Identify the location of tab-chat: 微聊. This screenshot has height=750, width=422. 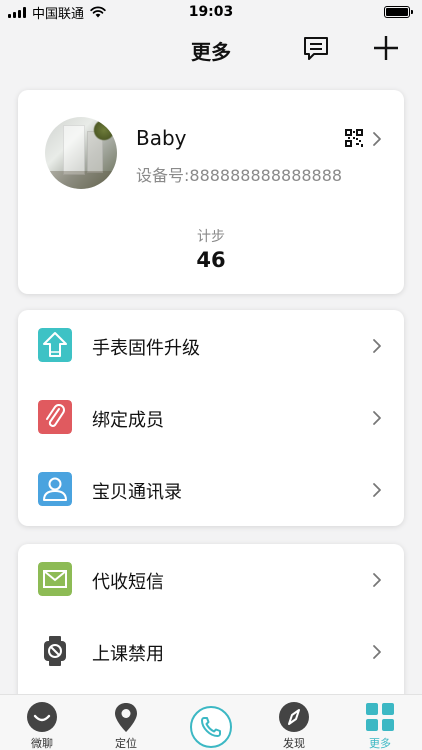
(42, 722).